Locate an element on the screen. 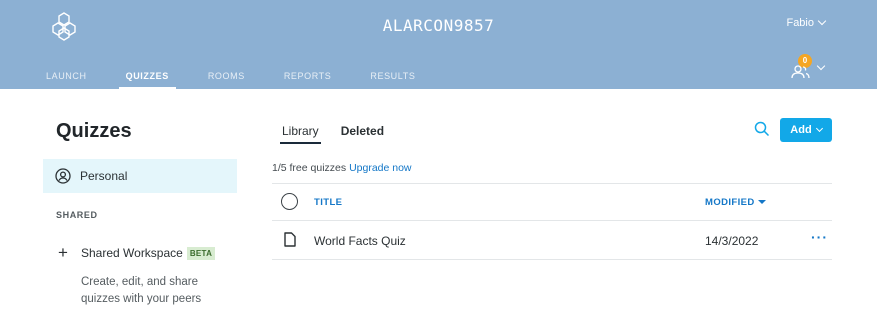  shared-workspace-label: Shared Workspace is located at coordinates (132, 253).